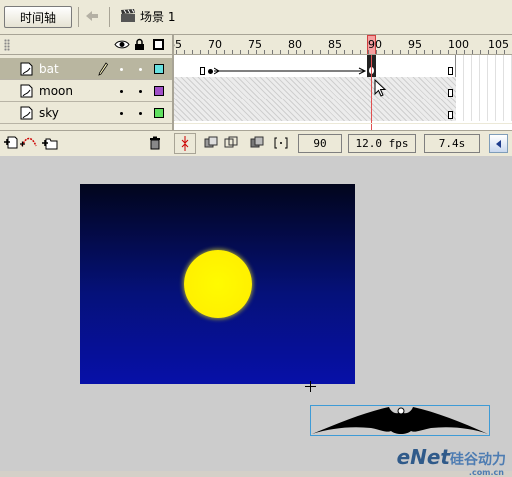 Image resolution: width=512 pixels, height=477 pixels. I want to click on playhead-line, so click(371, 89).